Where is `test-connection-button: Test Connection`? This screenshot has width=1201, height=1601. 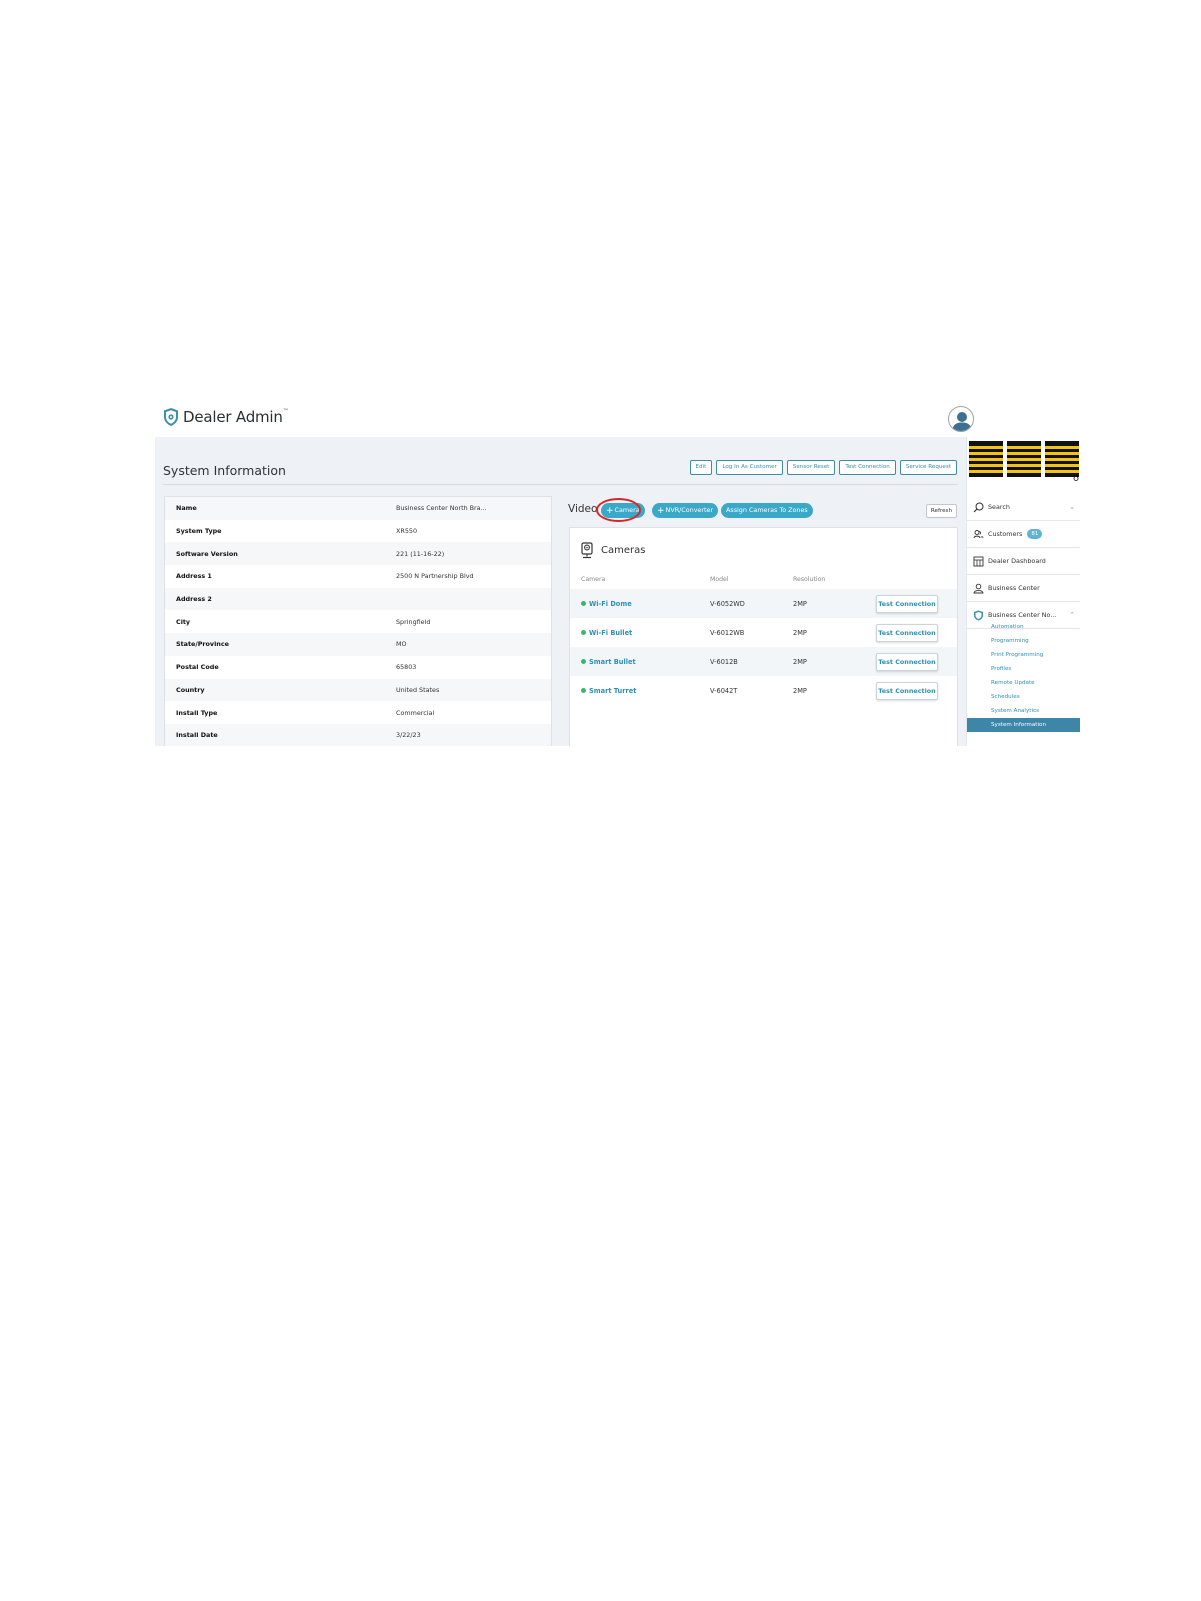
test-connection-button: Test Connection is located at coordinates (867, 467).